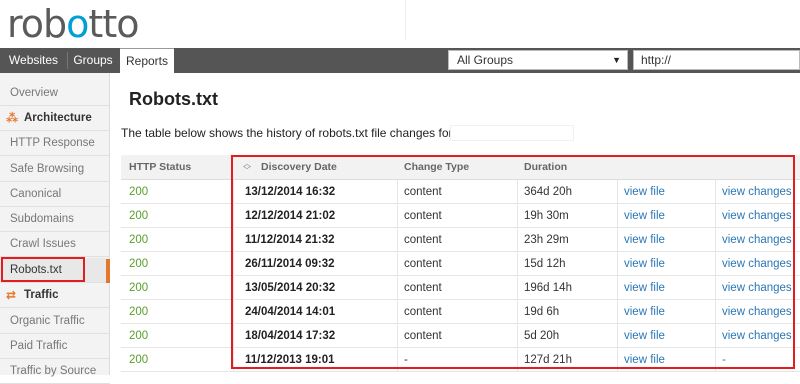  What do you see at coordinates (55, 143) in the screenshot?
I see `sidebar-item-http-response: HTTP Response` at bounding box center [55, 143].